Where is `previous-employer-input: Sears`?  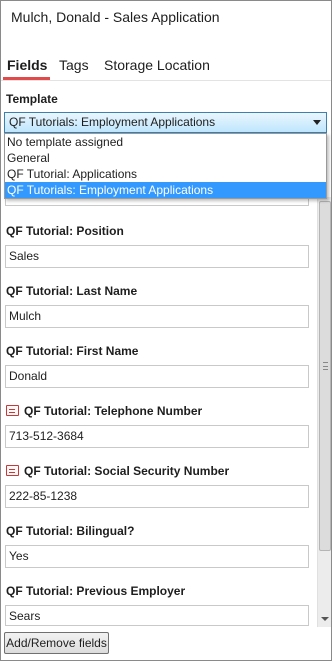 previous-employer-input: Sears is located at coordinates (157, 615).